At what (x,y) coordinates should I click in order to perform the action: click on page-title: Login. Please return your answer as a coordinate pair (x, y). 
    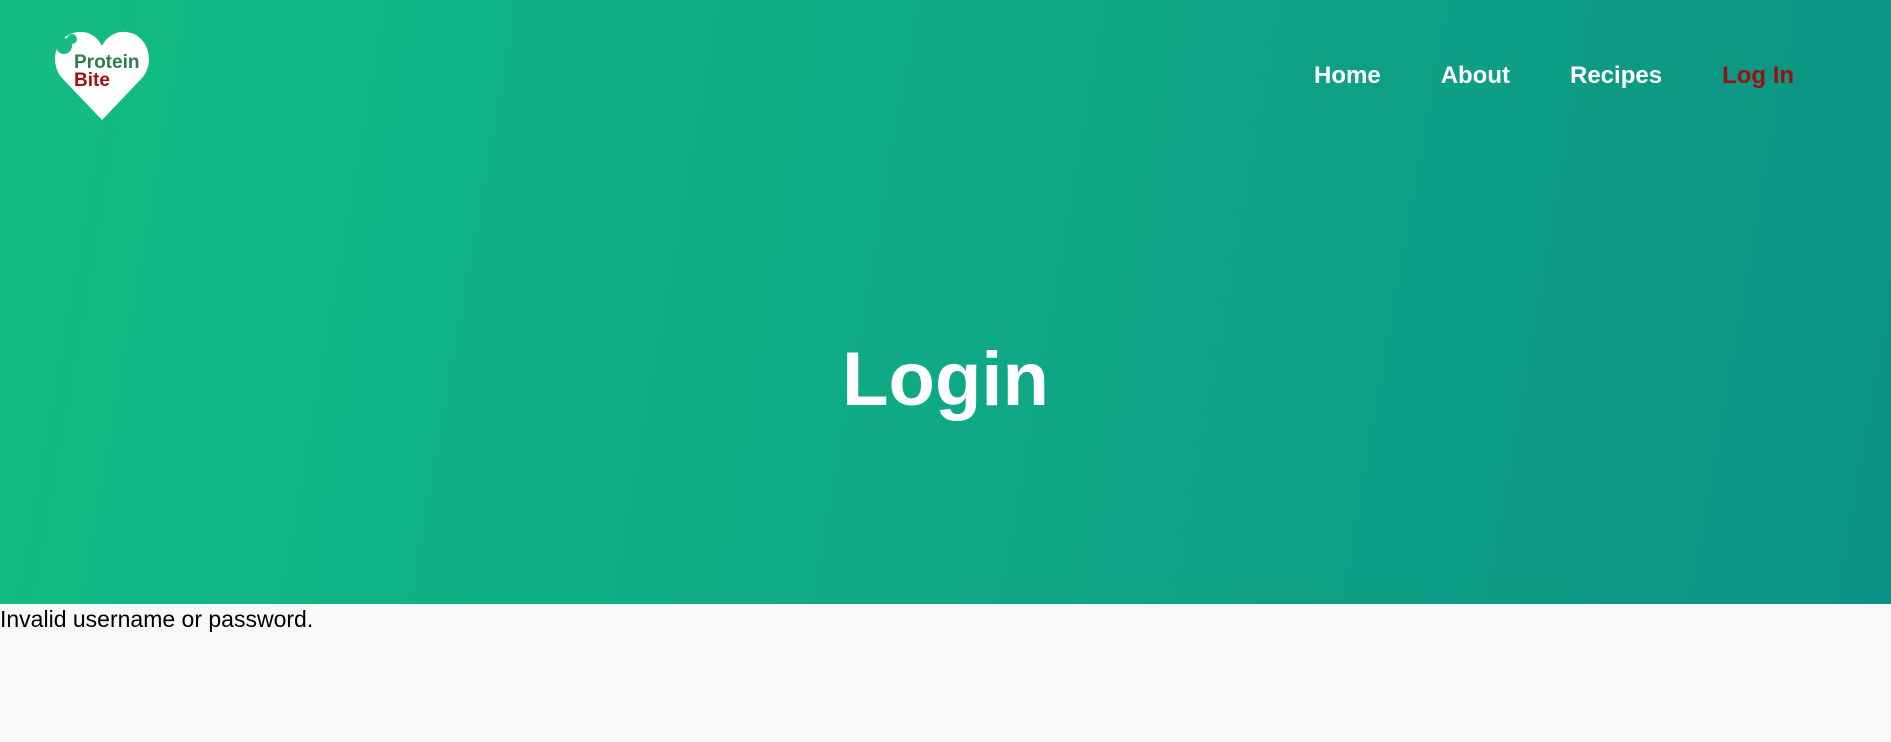
    Looking at the image, I should click on (945, 379).